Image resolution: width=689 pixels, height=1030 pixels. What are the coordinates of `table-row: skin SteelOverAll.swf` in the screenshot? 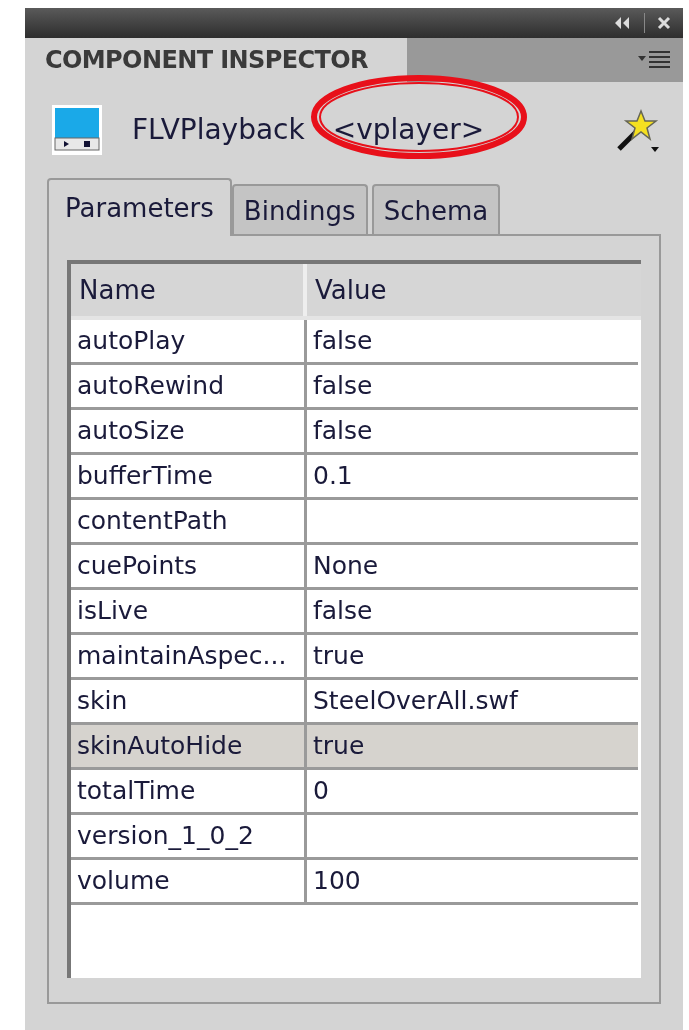 It's located at (354, 702).